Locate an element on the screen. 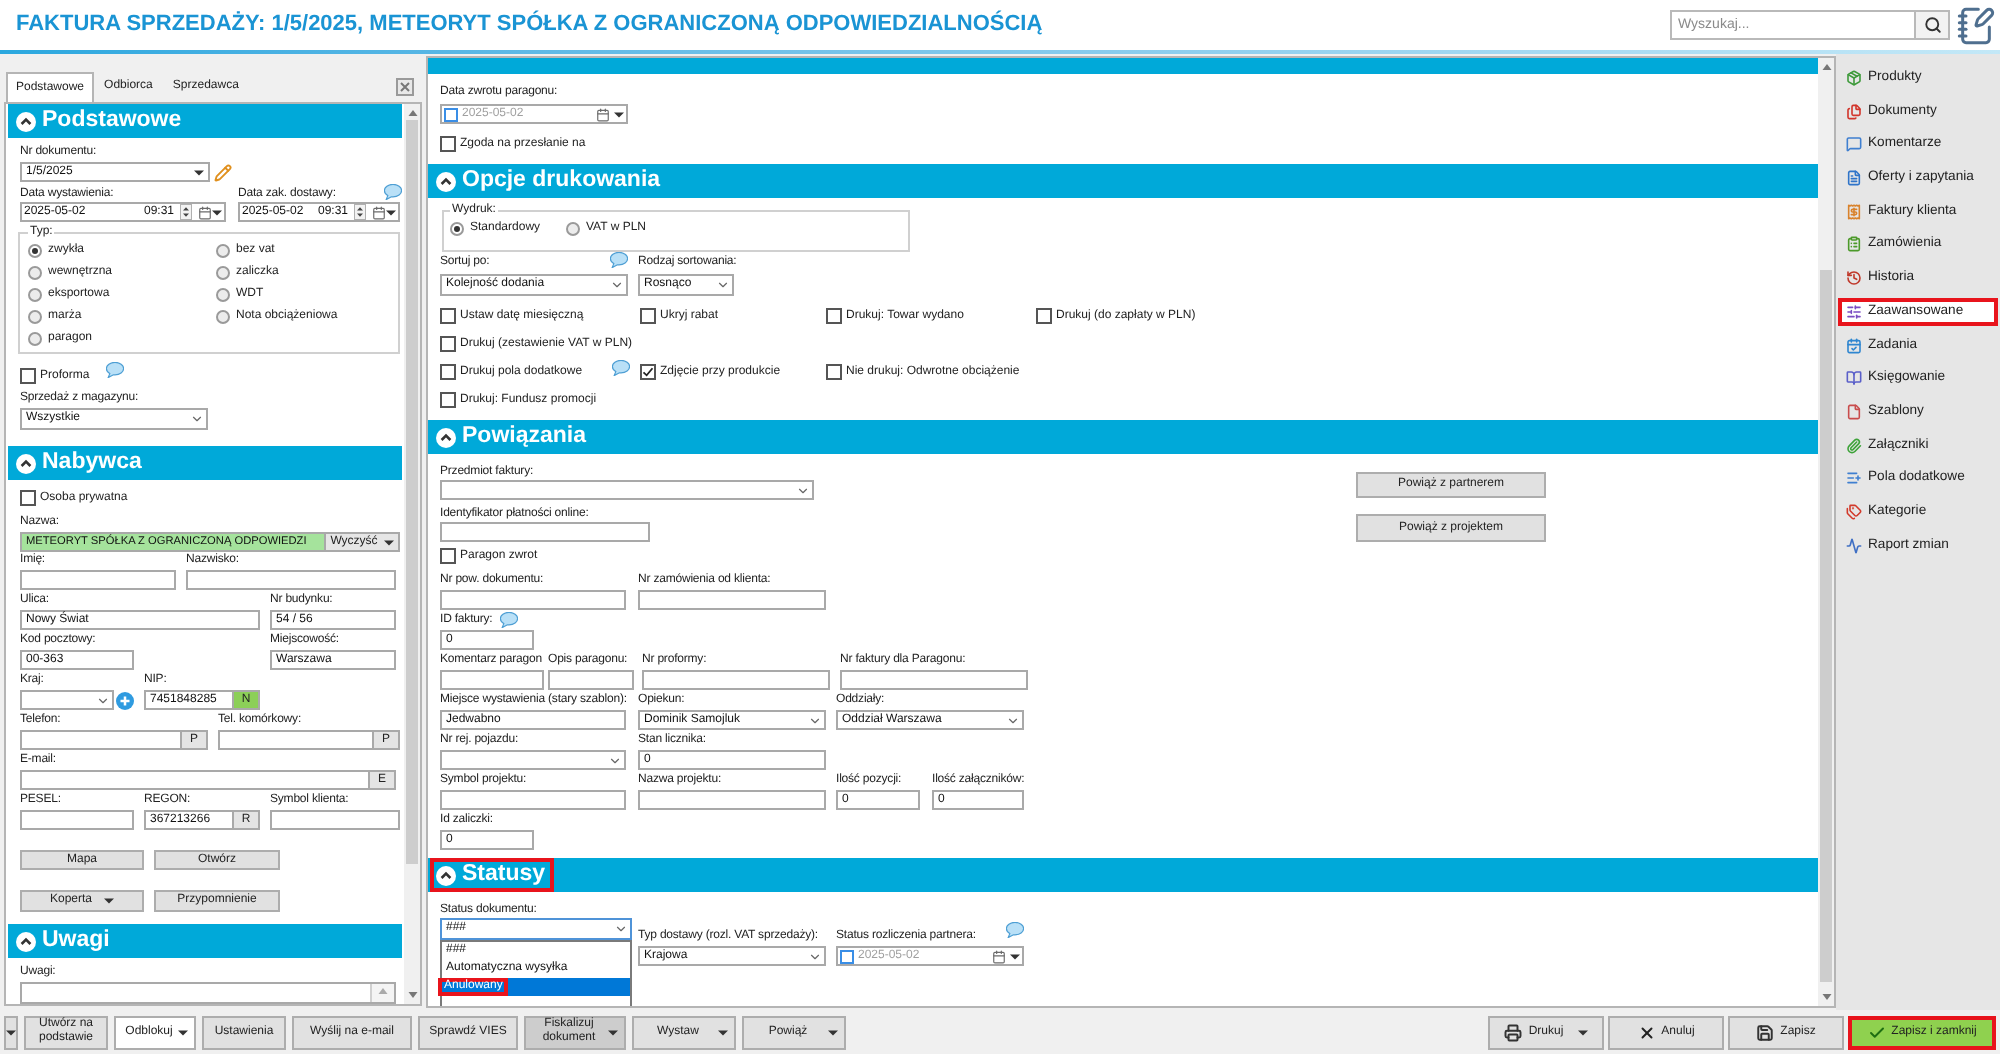 The image size is (2000, 1054). printer-icon is located at coordinates (1513, 1032).